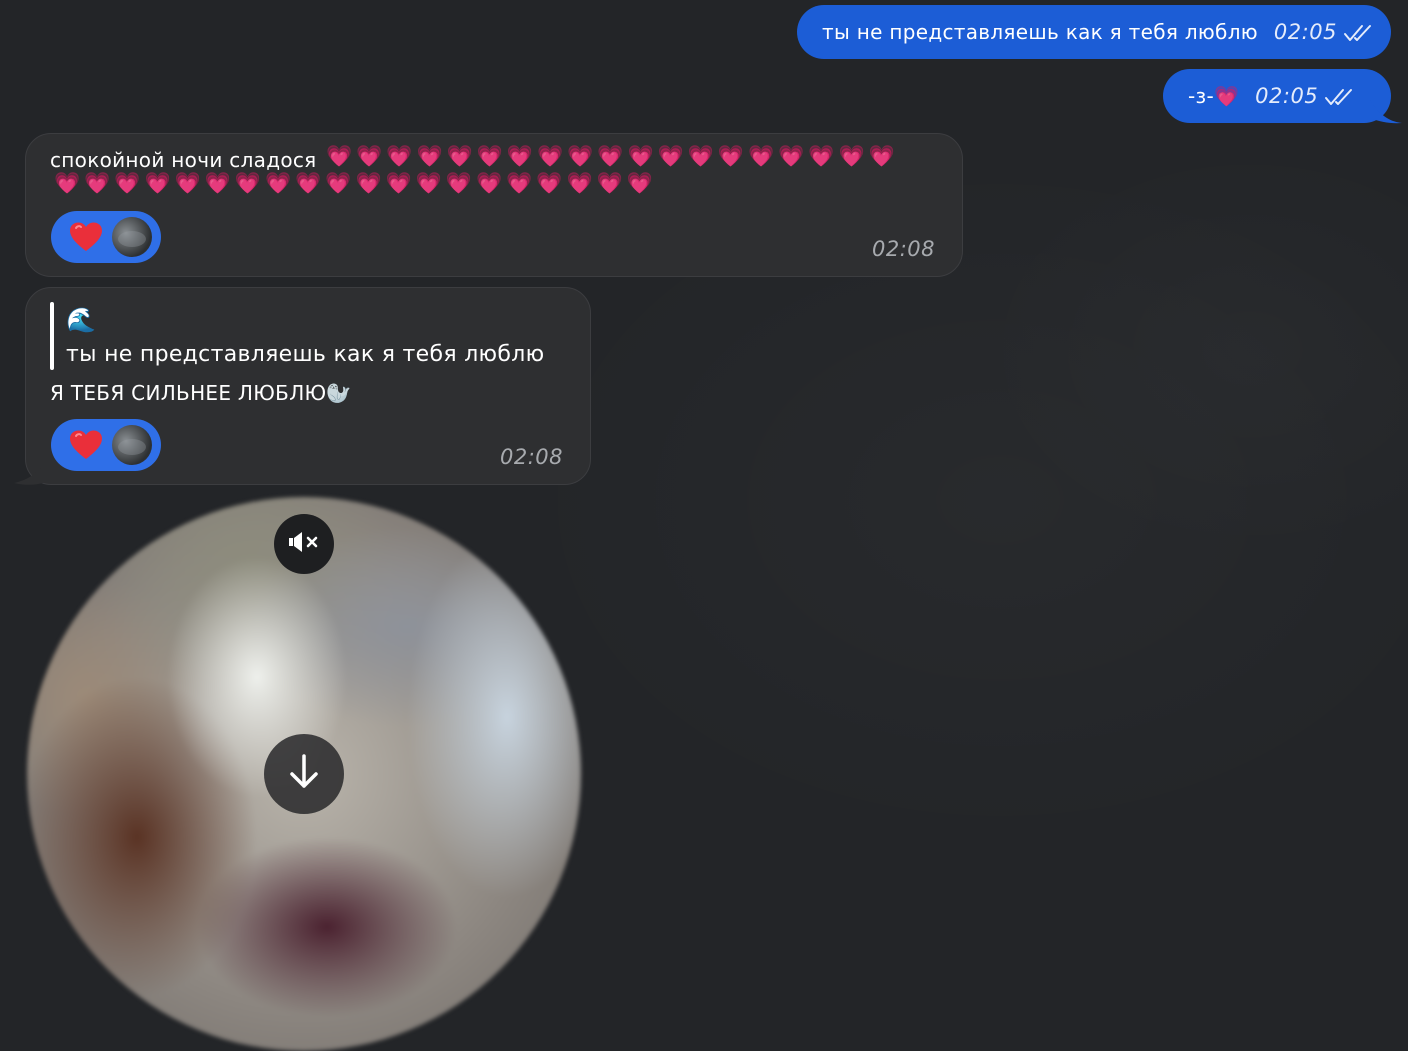 Image resolution: width=1408 pixels, height=1051 pixels. Describe the element at coordinates (183, 160) in the screenshot. I see `message-text: спокойной ночи сладося` at that location.